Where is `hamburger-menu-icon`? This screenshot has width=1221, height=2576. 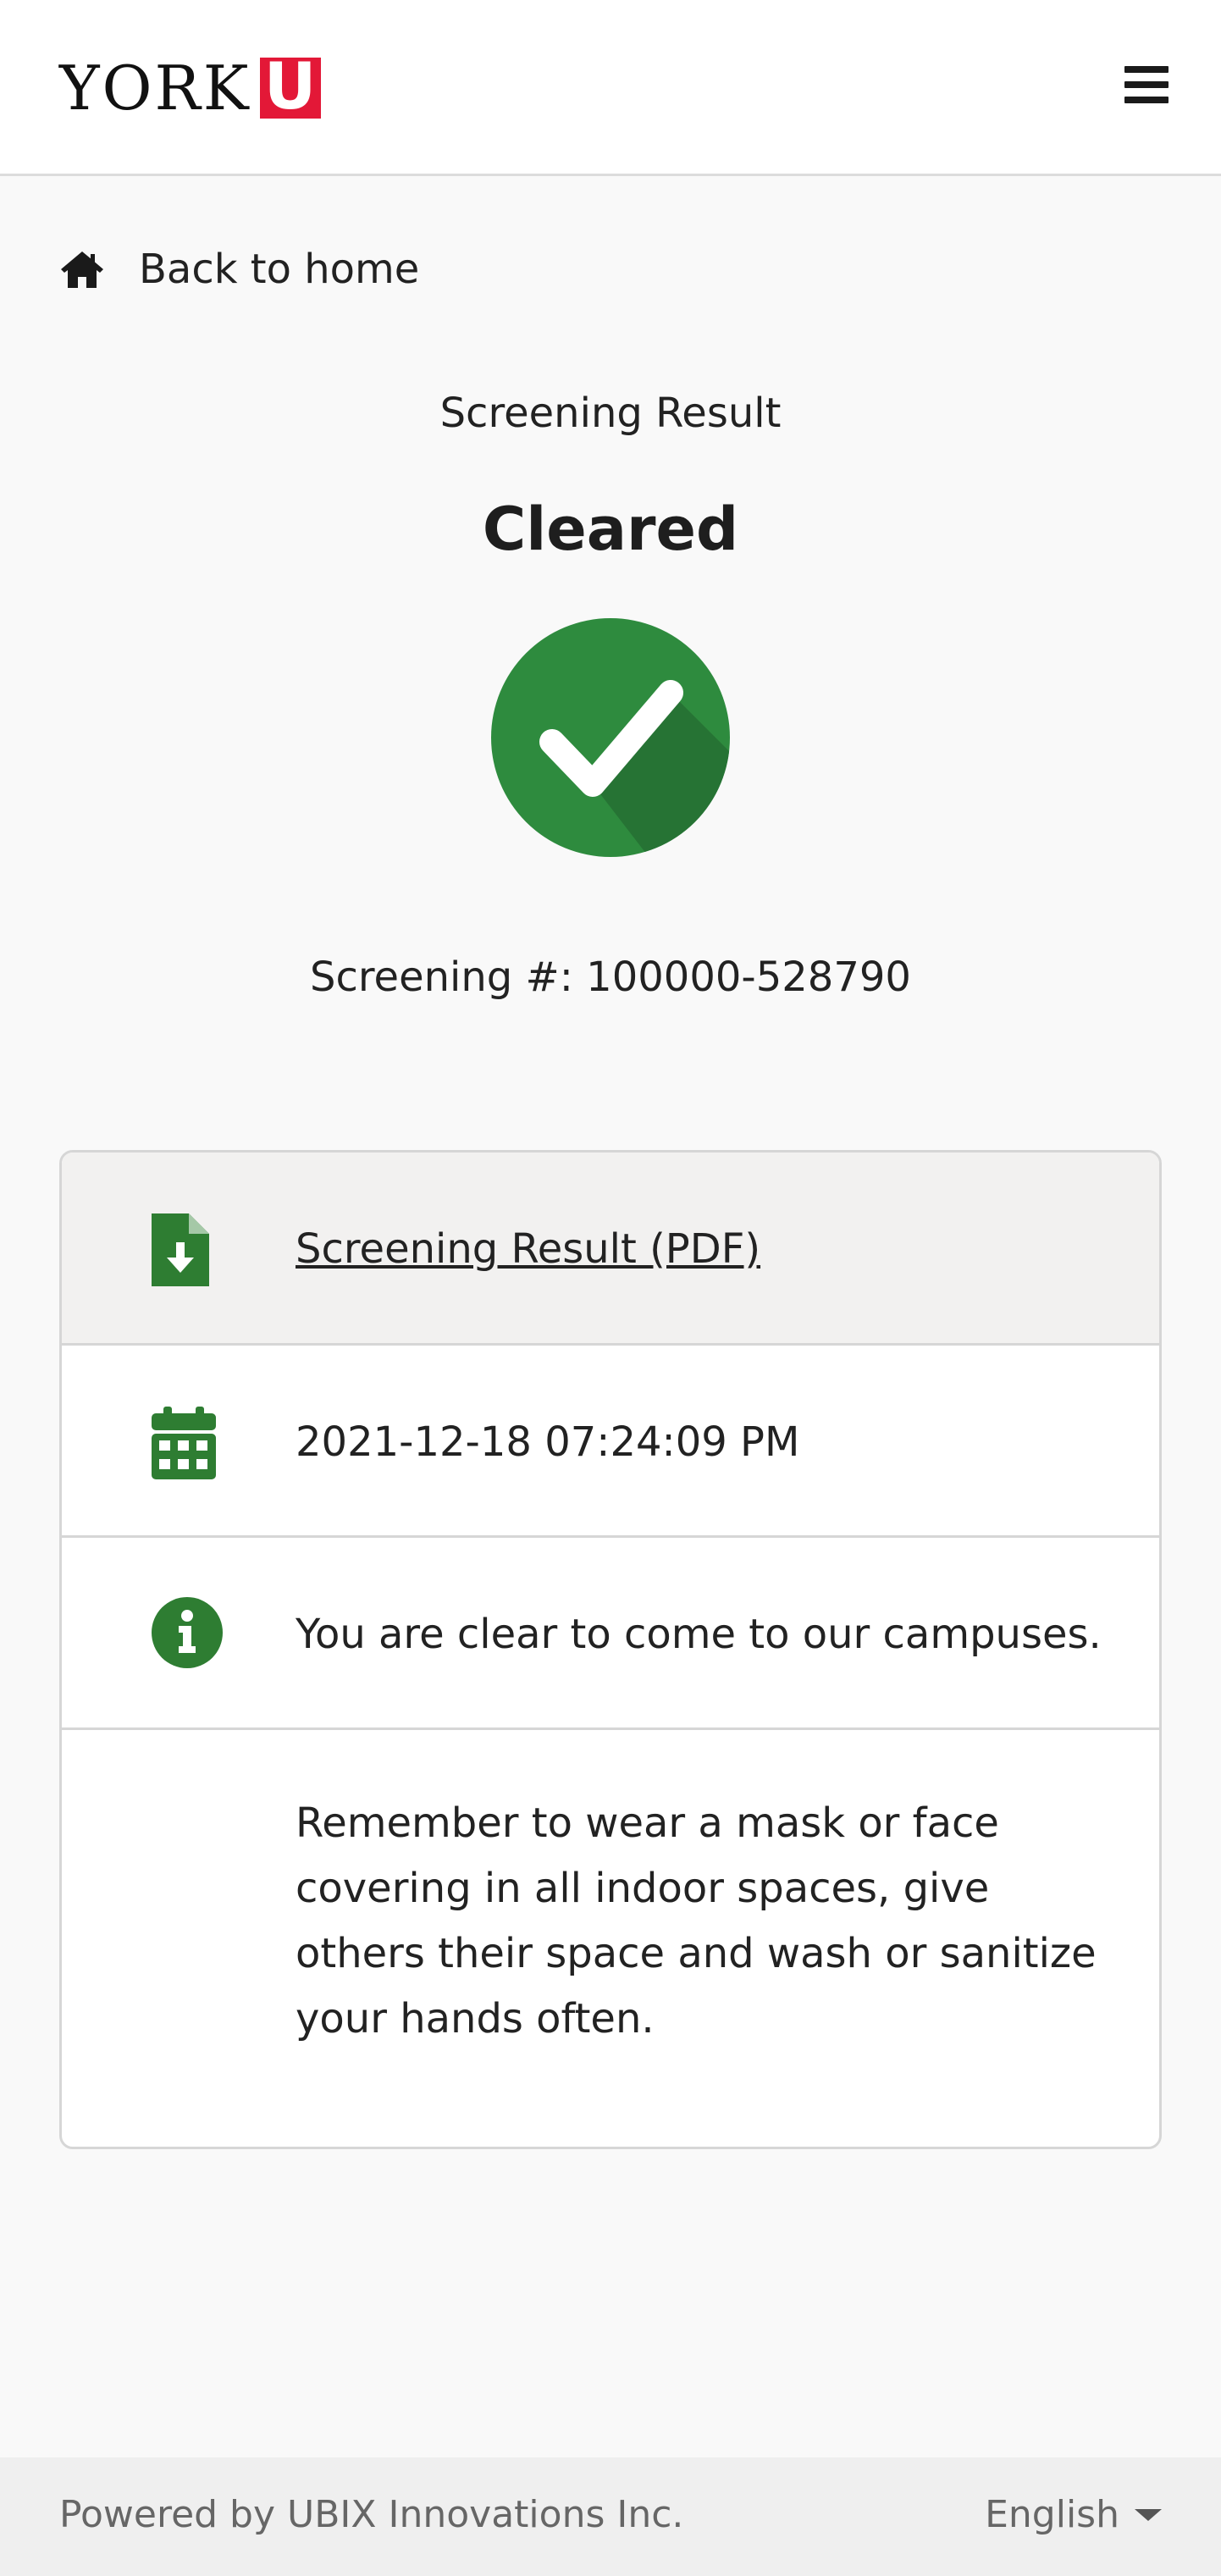 hamburger-menu-icon is located at coordinates (1146, 88).